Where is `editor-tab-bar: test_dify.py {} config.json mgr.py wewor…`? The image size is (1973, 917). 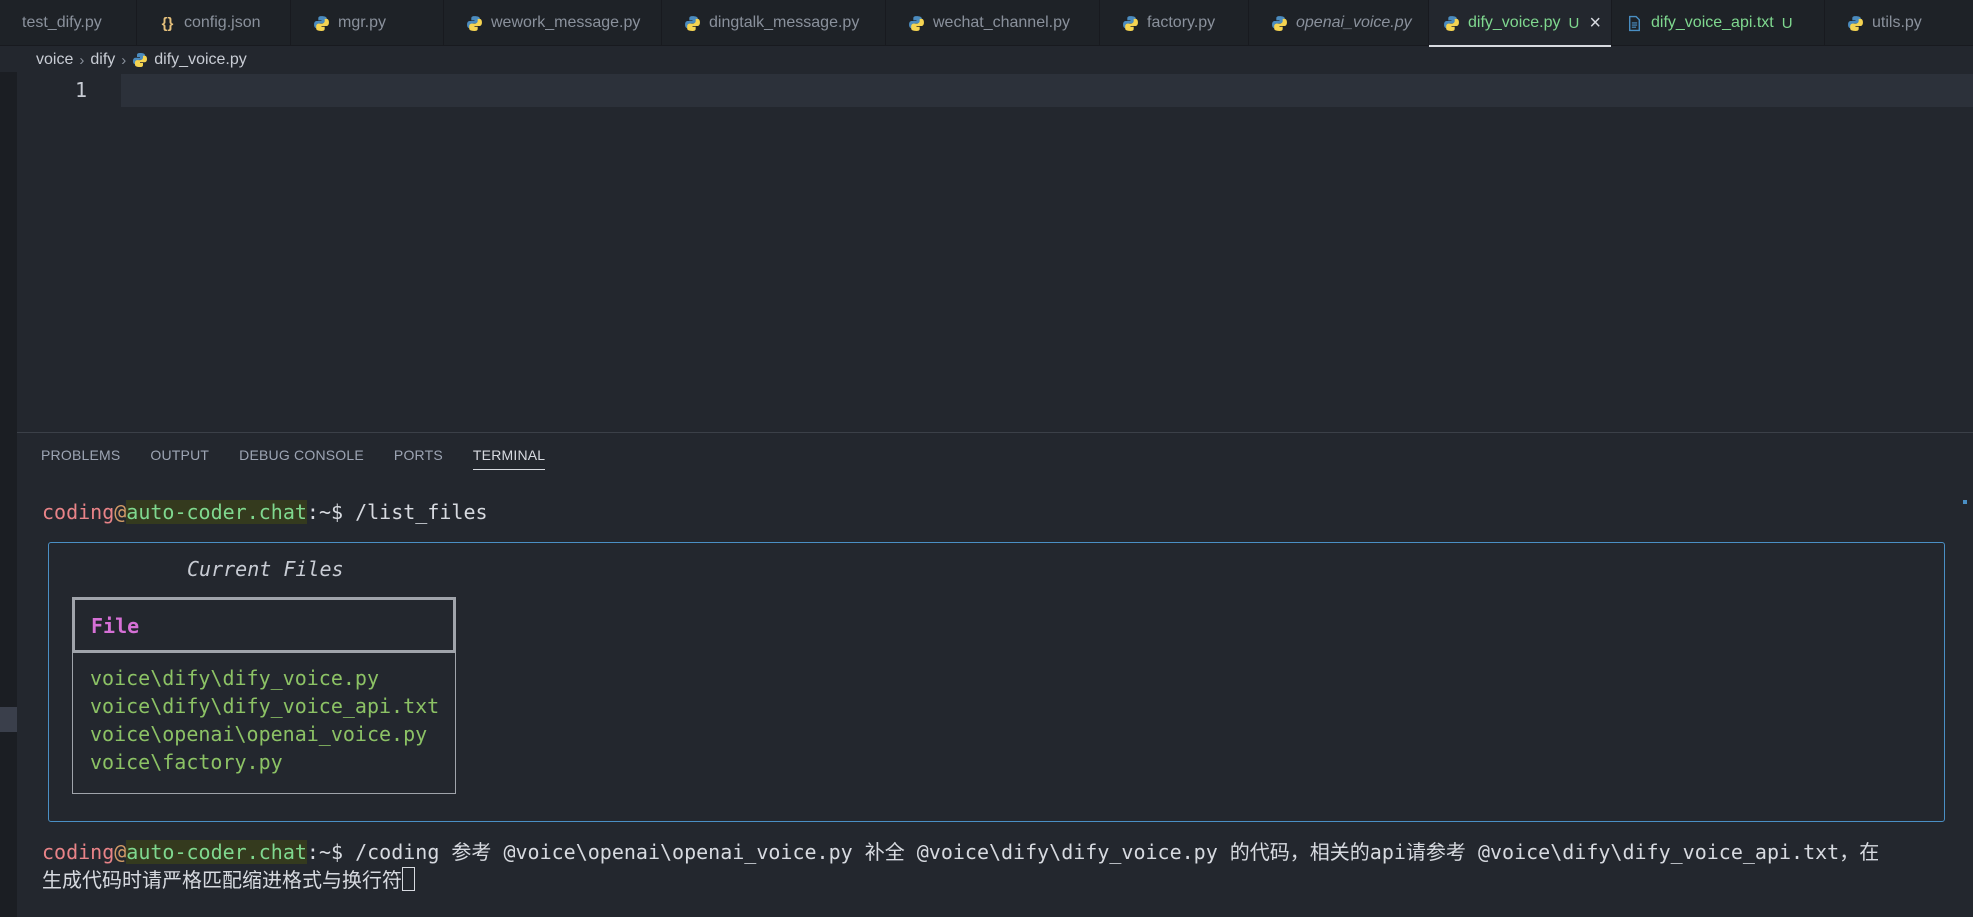
editor-tab-bar: test_dify.py {} config.json mgr.py wewor… is located at coordinates (986, 23).